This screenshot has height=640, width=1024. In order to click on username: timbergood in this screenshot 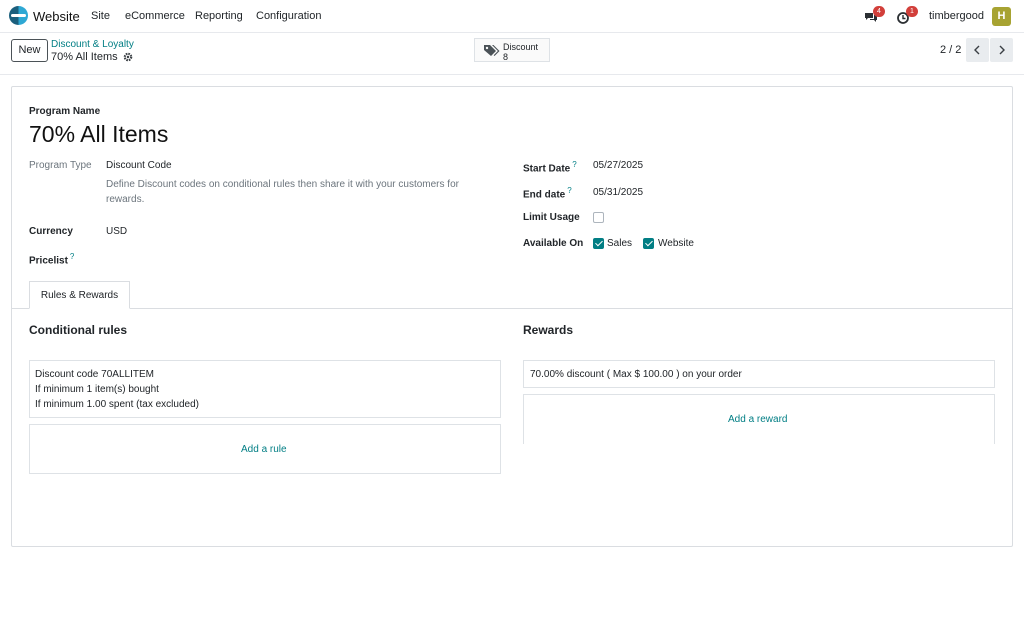, I will do `click(956, 16)`.